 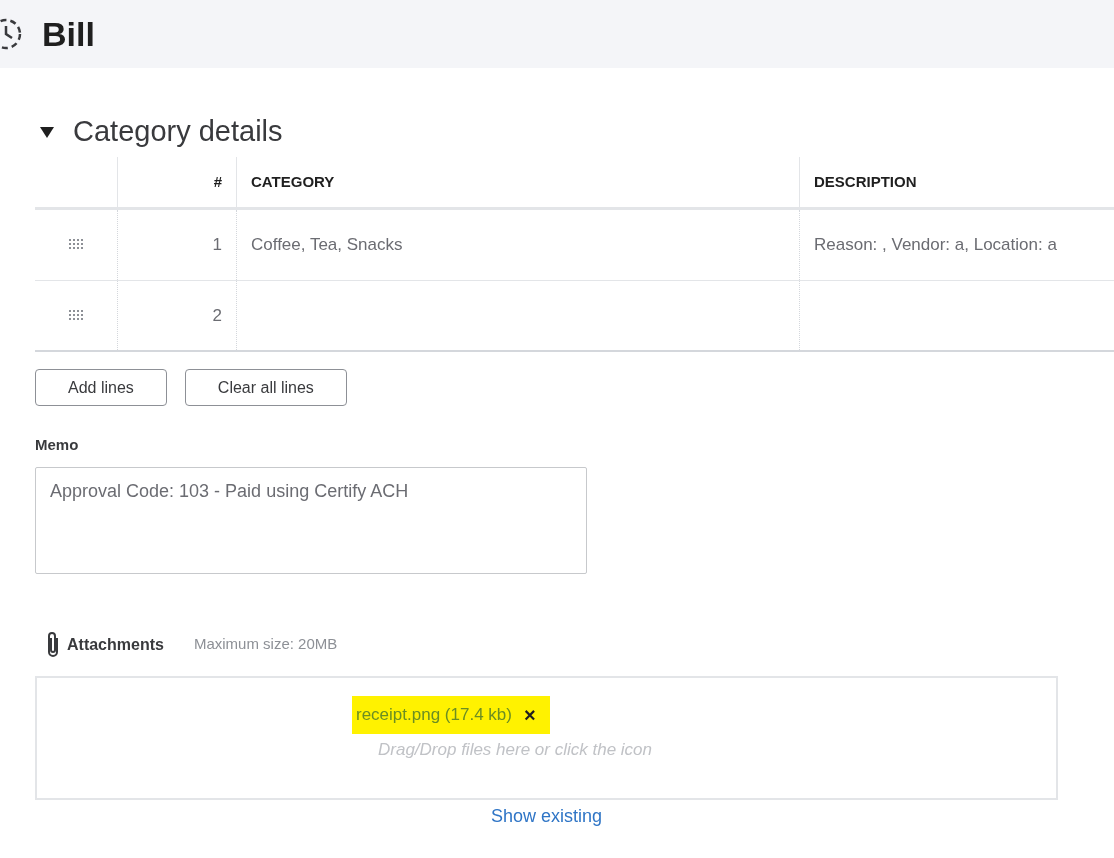 I want to click on column-header: DESCRIPTION, so click(x=865, y=181).